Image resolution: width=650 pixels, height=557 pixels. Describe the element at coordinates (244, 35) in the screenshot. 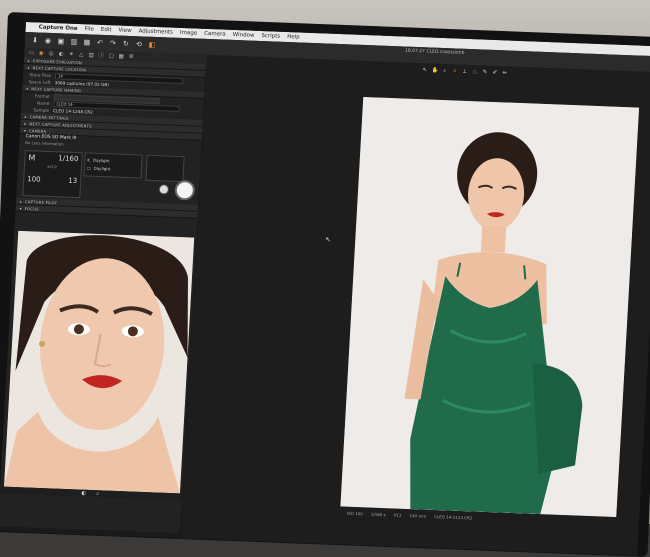

I see `menu-window: Window` at that location.